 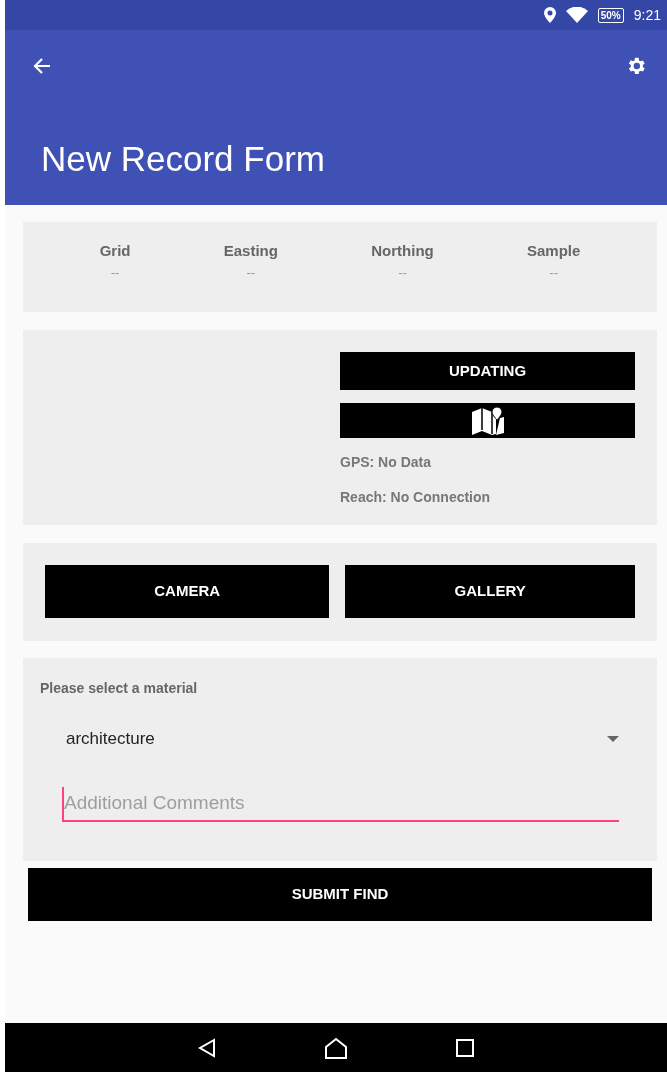 I want to click on clock: 9:21, so click(x=647, y=15).